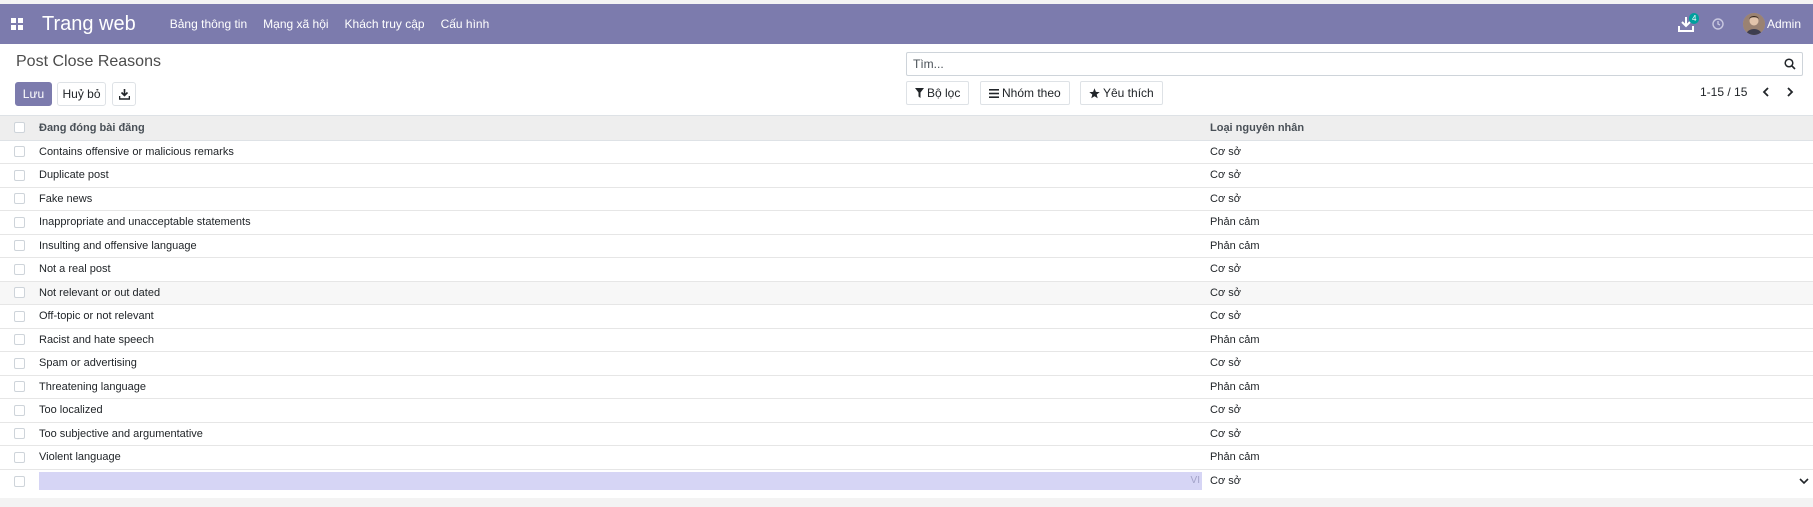 This screenshot has height=507, width=1813. Describe the element at coordinates (295, 24) in the screenshot. I see `menu-item-social: Mạng xã hội` at that location.